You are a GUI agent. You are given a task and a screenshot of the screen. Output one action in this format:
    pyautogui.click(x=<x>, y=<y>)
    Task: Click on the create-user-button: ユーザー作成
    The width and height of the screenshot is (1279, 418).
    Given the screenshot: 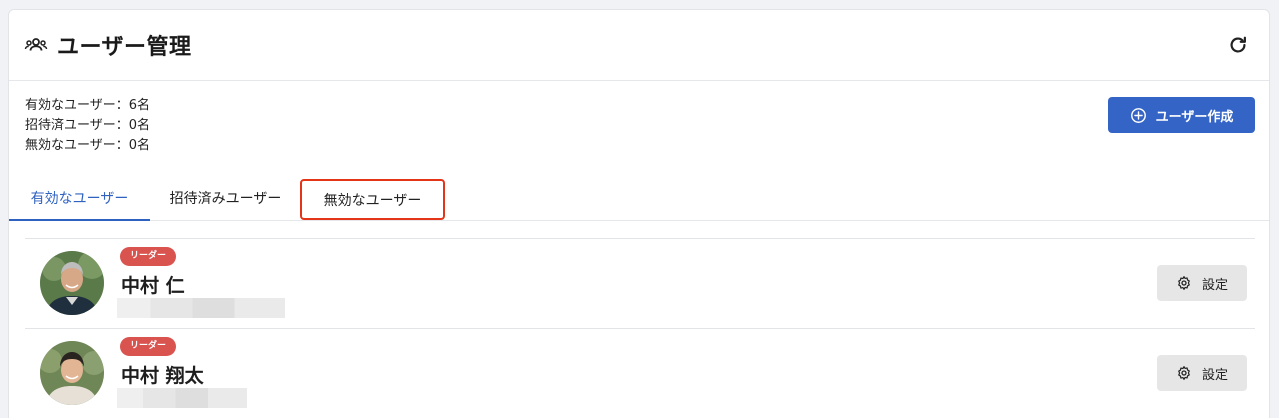 What is the action you would take?
    pyautogui.click(x=1181, y=115)
    